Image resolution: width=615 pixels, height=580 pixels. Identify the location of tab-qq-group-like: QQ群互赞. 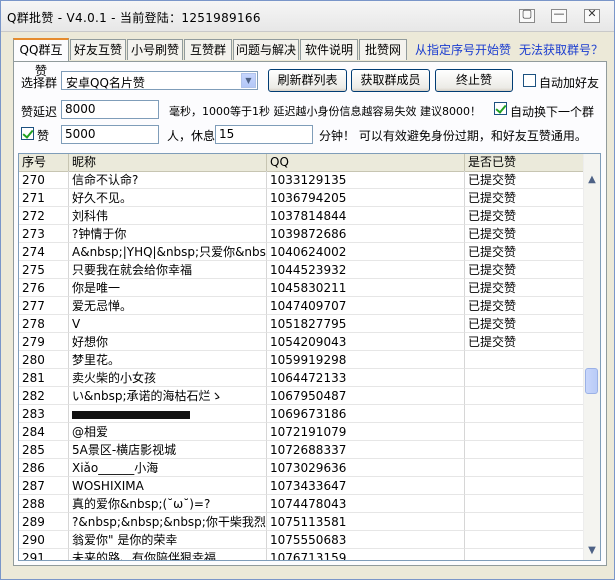
(41, 58).